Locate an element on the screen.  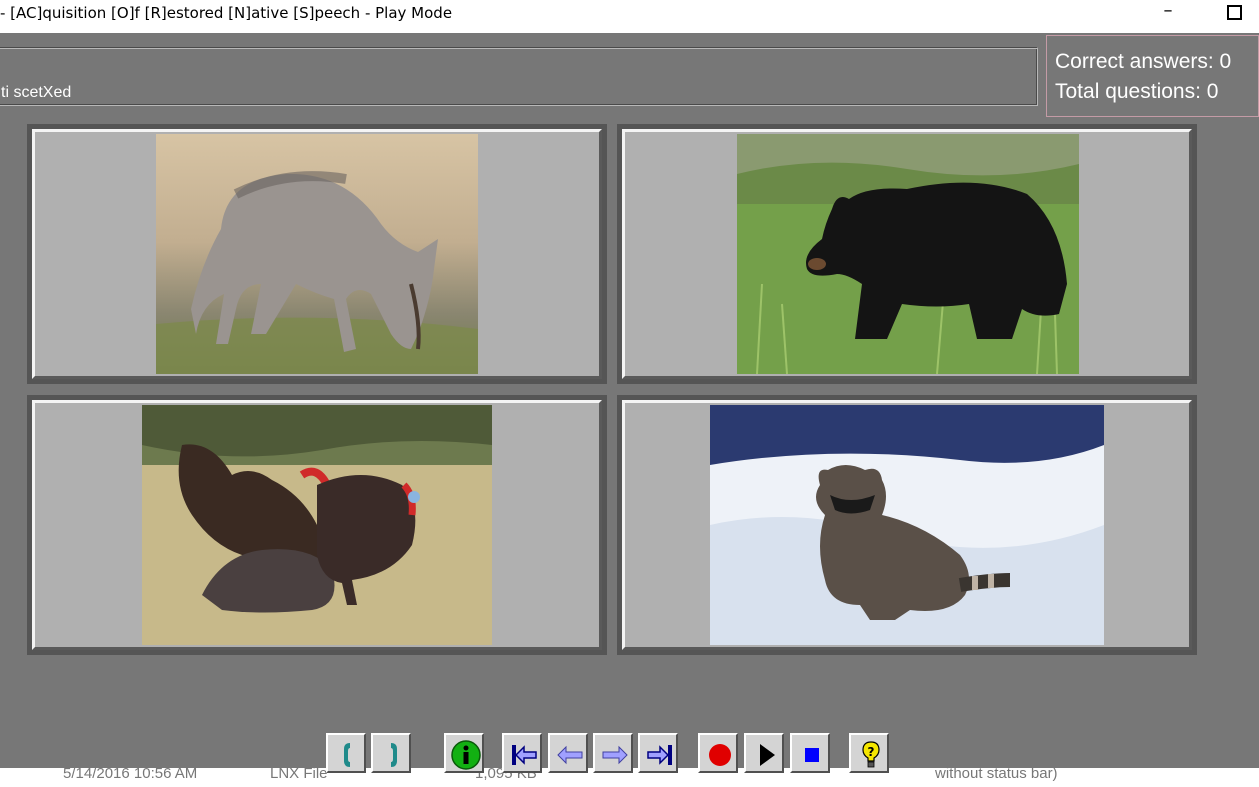
minimize-icon: – is located at coordinates (1168, 10).